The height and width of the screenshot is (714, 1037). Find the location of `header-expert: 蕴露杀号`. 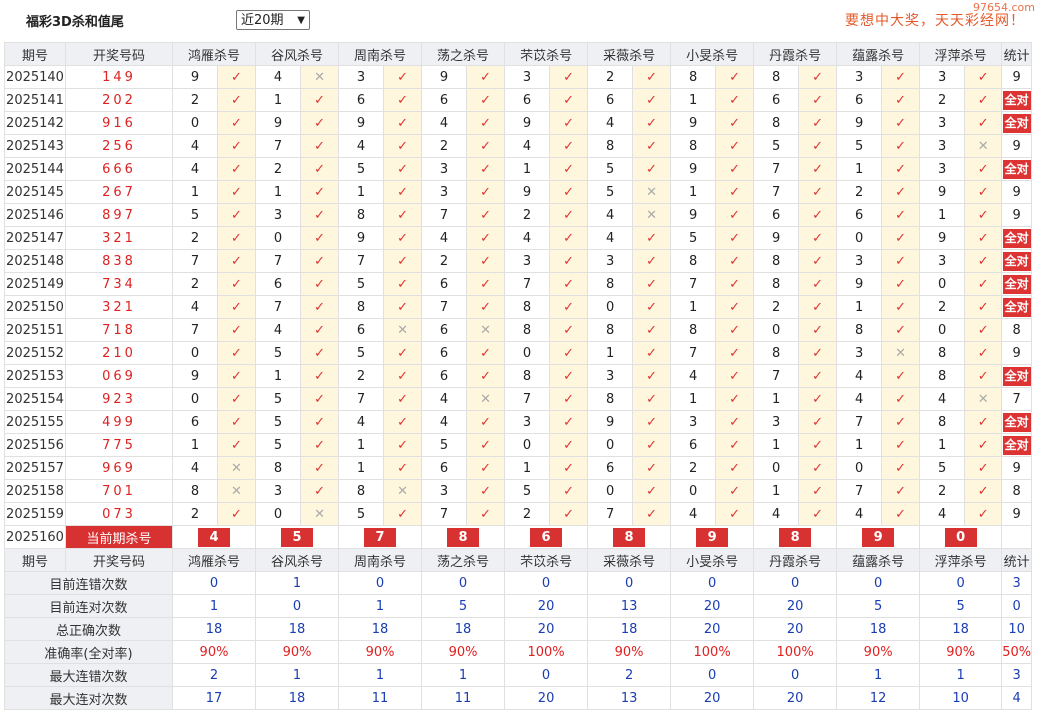

header-expert: 蕴露杀号 is located at coordinates (878, 560).